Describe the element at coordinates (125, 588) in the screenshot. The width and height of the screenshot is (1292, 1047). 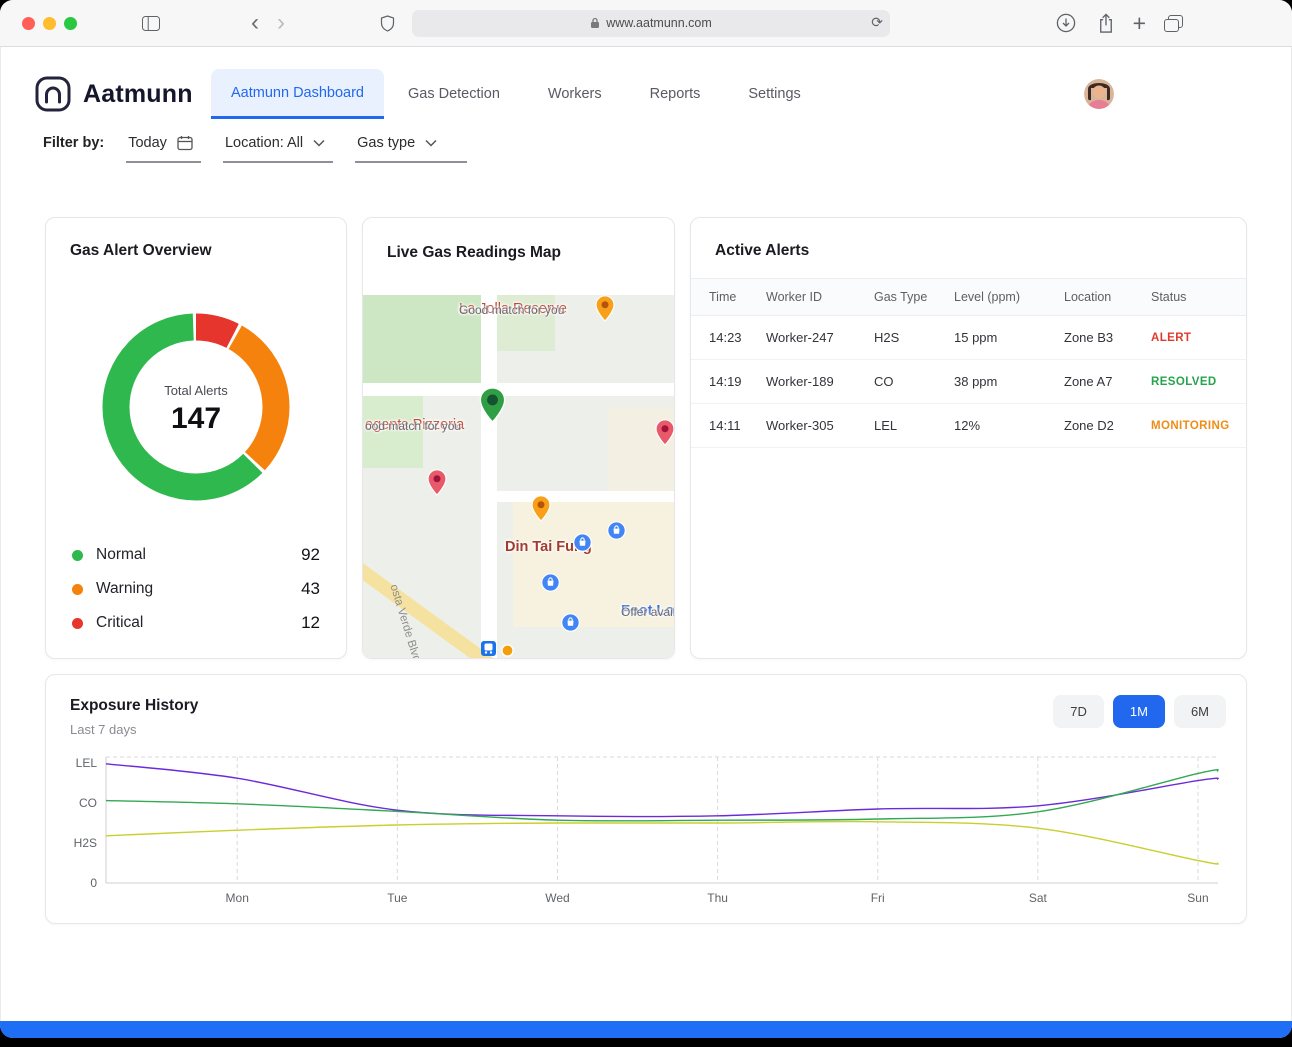
I see `legend-label: Warning` at that location.